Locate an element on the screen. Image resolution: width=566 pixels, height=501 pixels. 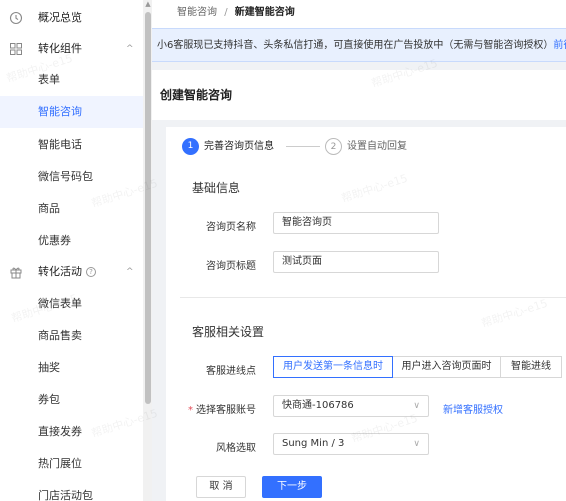
scrollbar-thumb is located at coordinates (148, 208).